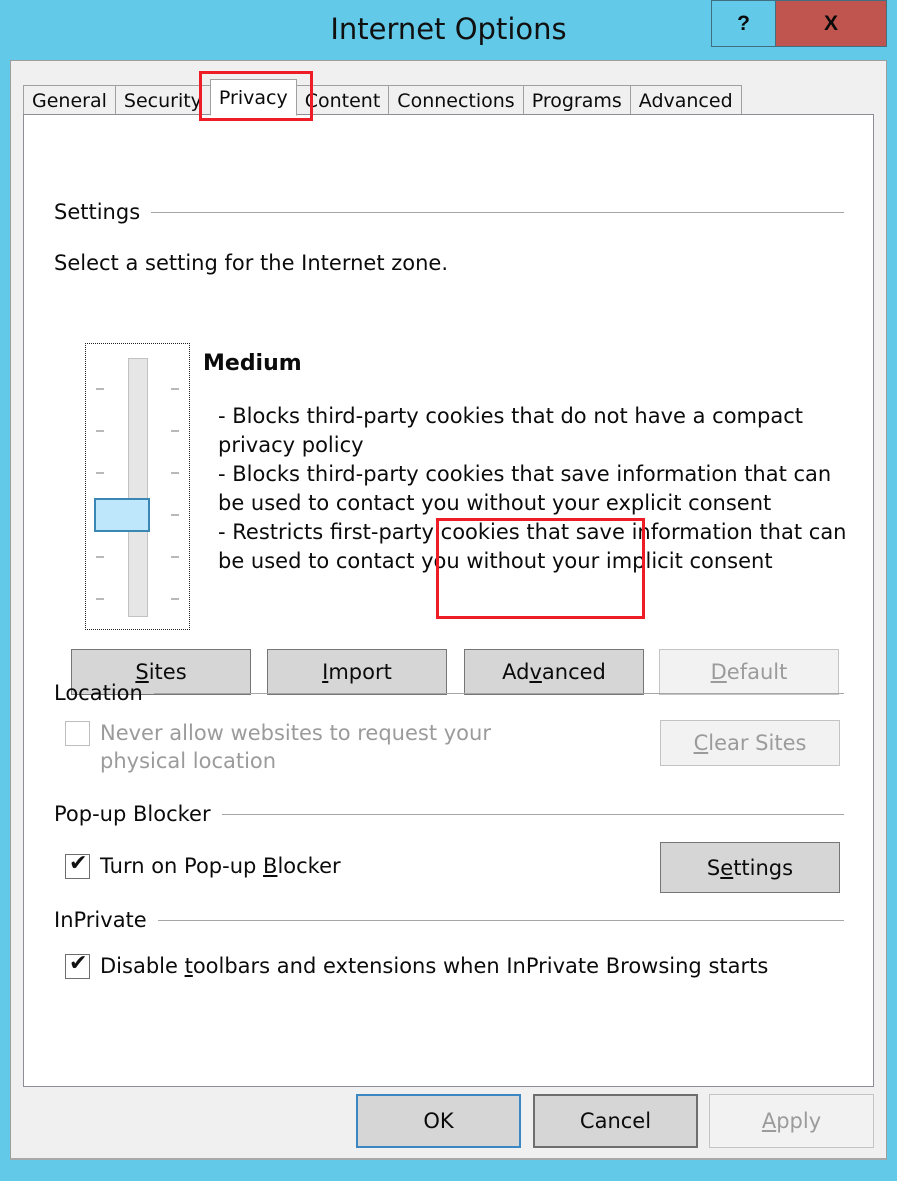 The width and height of the screenshot is (897, 1181). What do you see at coordinates (615, 1121) in the screenshot?
I see `cancel-button: Cancel` at bounding box center [615, 1121].